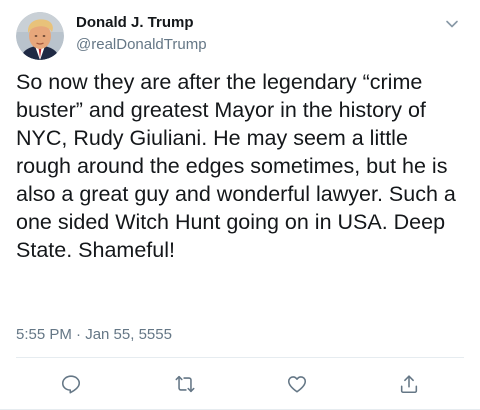 The width and height of the screenshot is (480, 410). I want to click on retweet-button, so click(185, 384).